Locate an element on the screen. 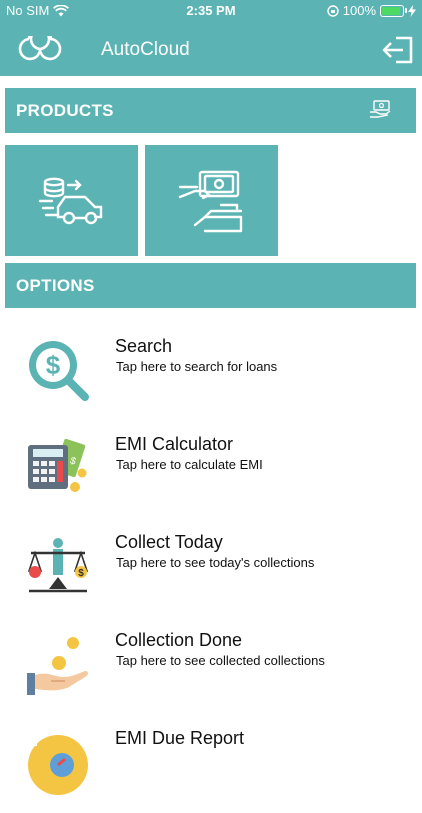 This screenshot has height=813, width=422. option-subtitle: Tap here to search for loans is located at coordinates (197, 366).